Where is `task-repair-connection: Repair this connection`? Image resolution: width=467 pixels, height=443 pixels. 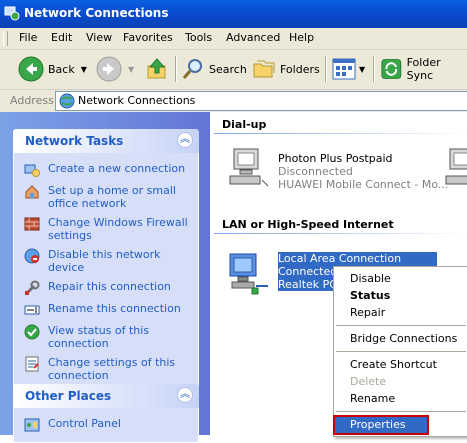
task-repair-connection: Repair this connection is located at coordinates (106, 288).